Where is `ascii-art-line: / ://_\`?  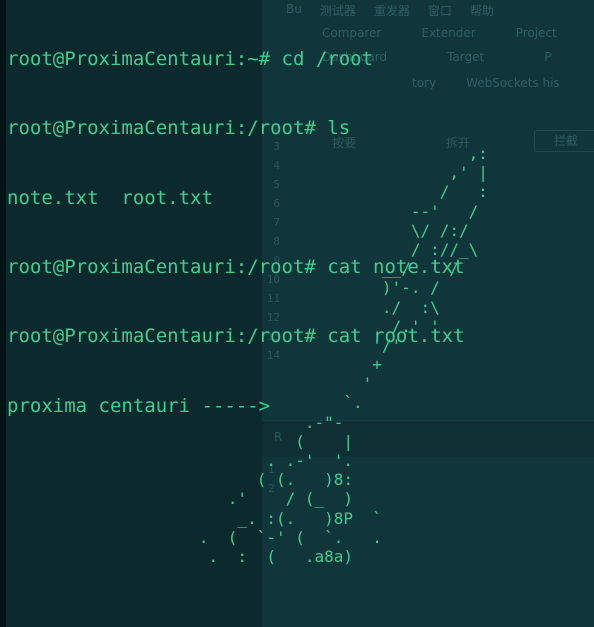 ascii-art-line: / ://_\ is located at coordinates (324, 249).